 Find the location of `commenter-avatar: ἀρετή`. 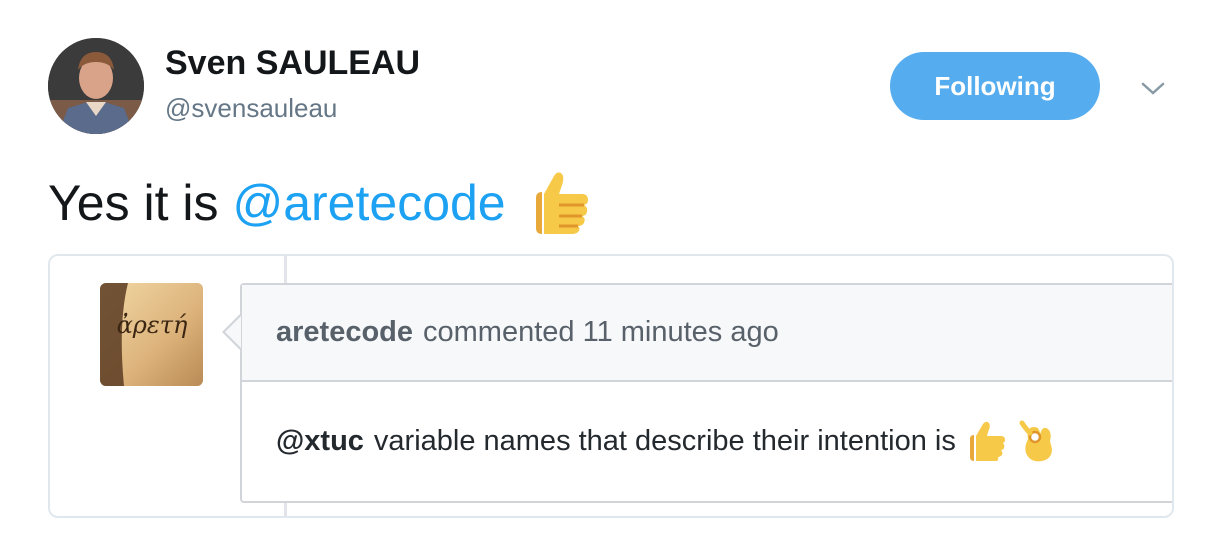

commenter-avatar: ἀρετή is located at coordinates (151, 334).